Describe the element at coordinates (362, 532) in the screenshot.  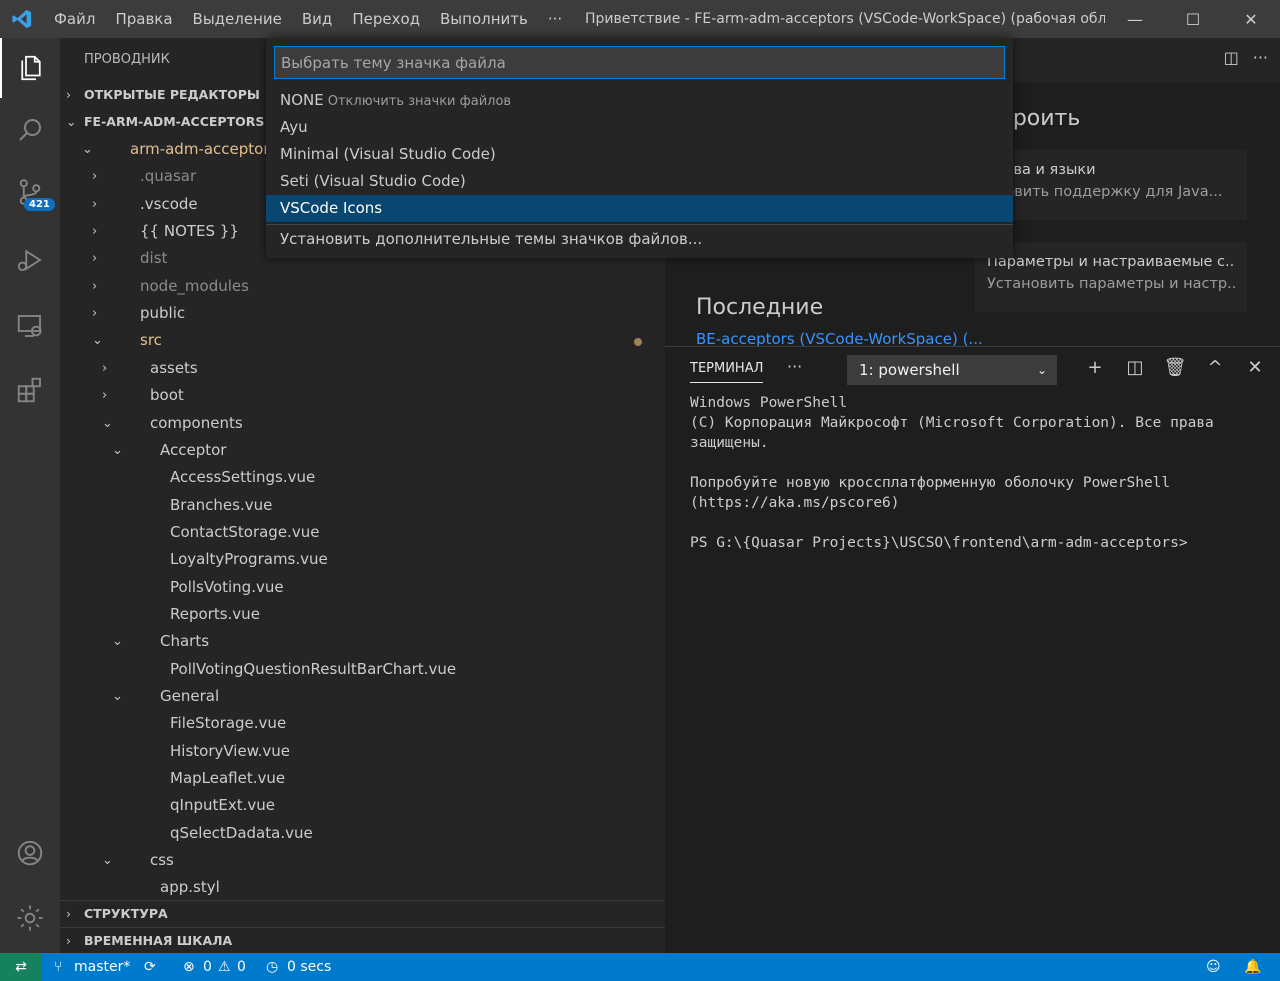
I see `tree-file: ContactStorage.vue` at that location.